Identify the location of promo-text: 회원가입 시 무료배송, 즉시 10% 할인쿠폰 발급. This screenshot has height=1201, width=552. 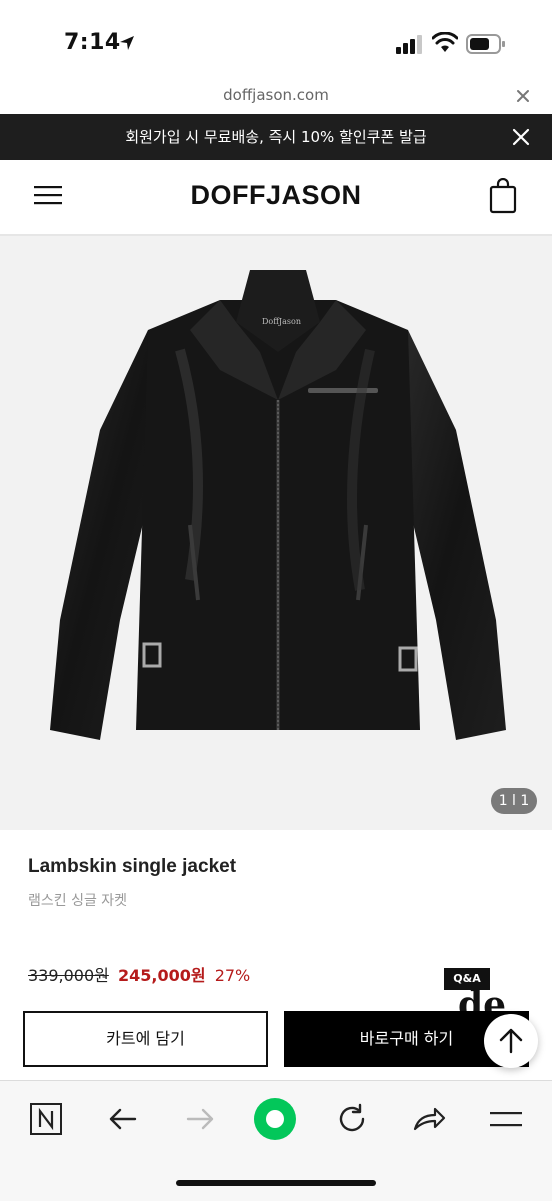
(276, 137).